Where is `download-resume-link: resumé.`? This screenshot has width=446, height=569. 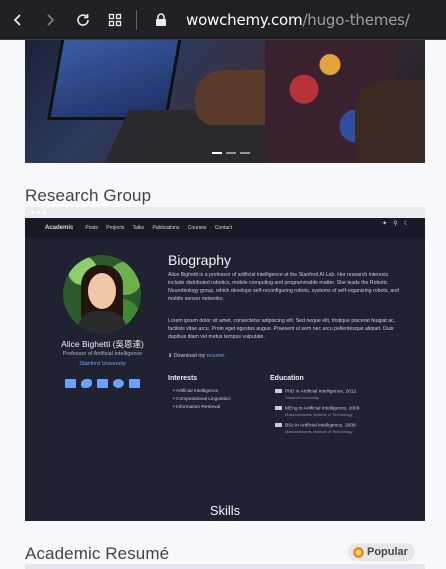 download-resume-link: resumé. is located at coordinates (216, 356).